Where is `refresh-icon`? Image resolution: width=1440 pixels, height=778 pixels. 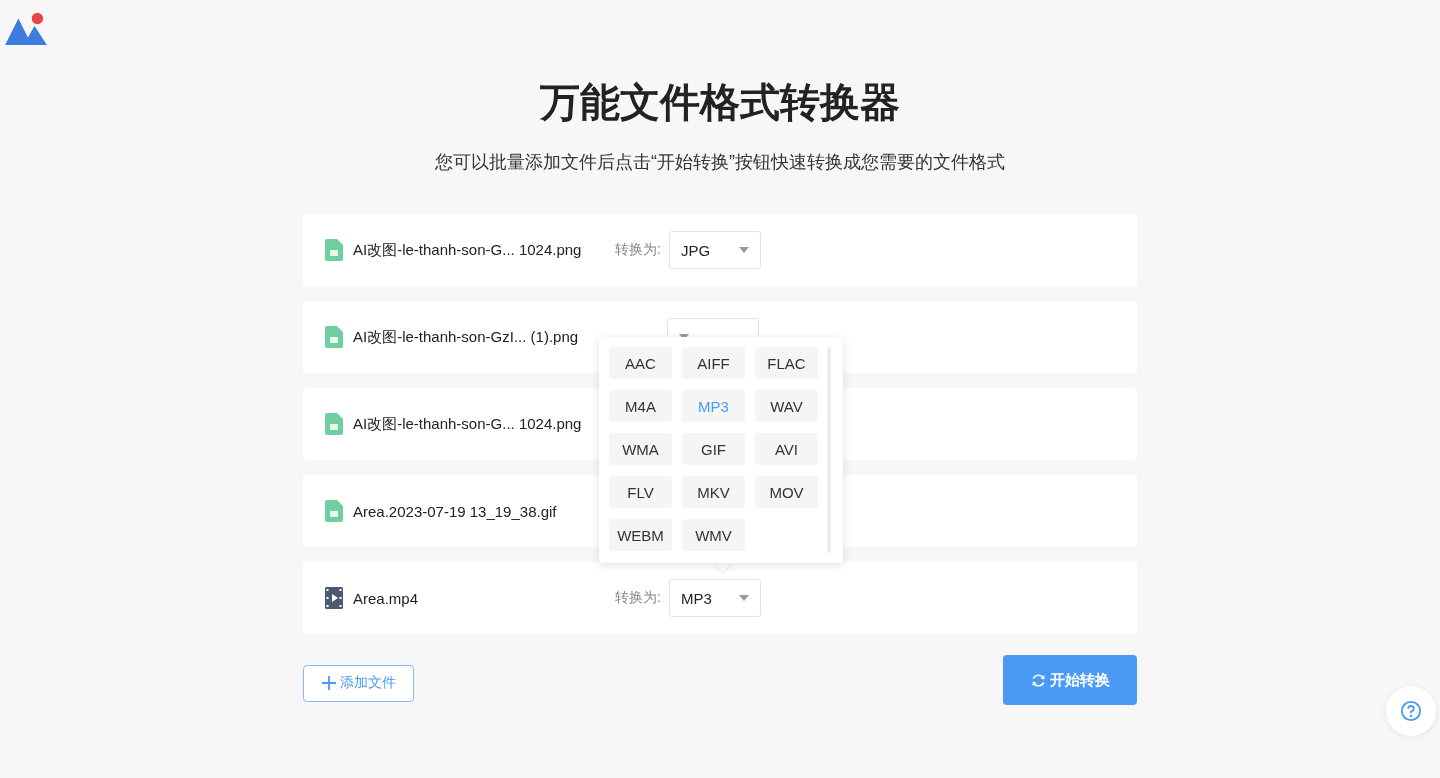
refresh-icon is located at coordinates (1038, 680).